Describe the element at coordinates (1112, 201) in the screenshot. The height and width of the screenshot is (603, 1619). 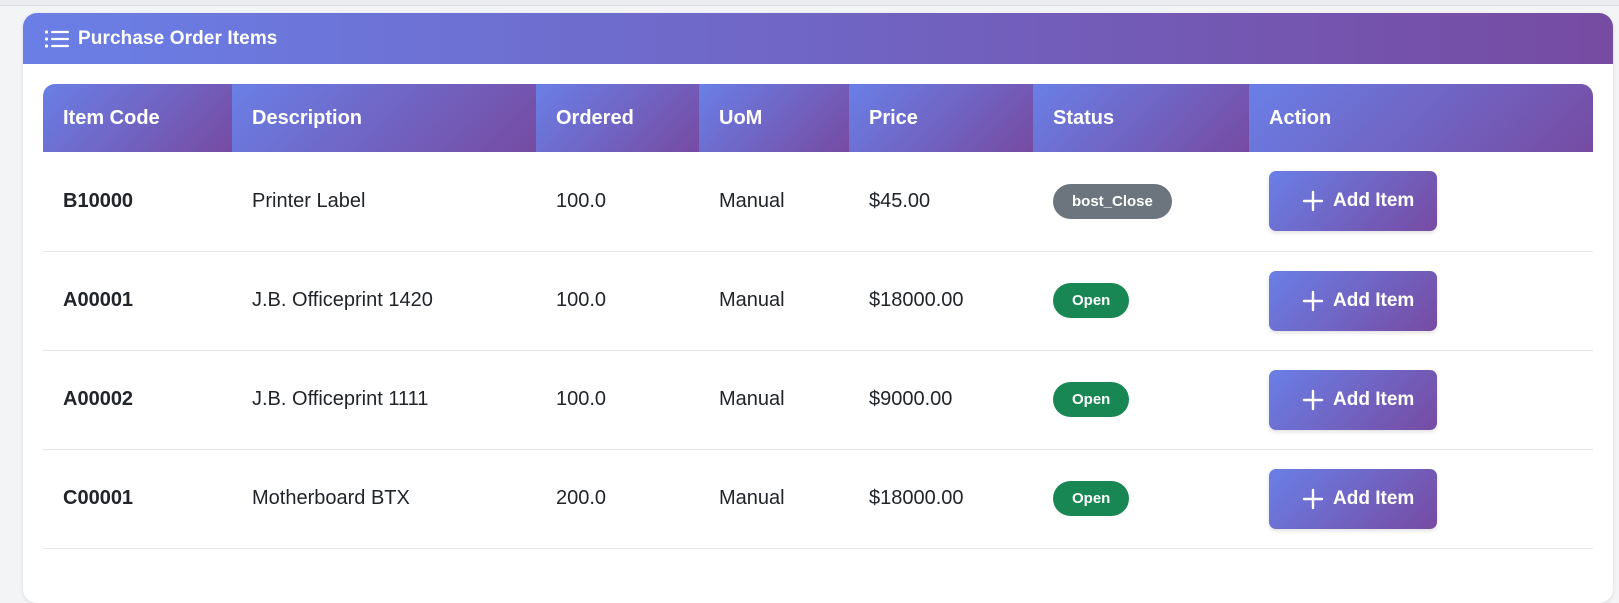
I see `status-badge: bost_Close` at that location.